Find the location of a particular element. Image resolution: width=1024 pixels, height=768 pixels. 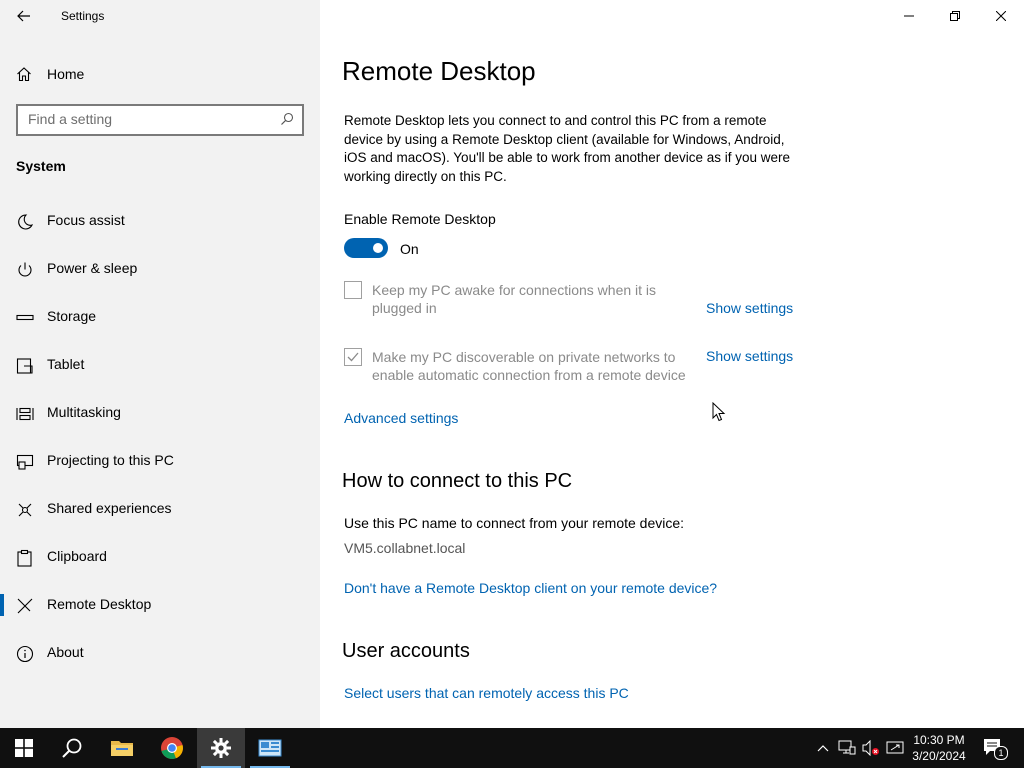

sidebar-item-multitasking: Multitasking is located at coordinates (160, 413).